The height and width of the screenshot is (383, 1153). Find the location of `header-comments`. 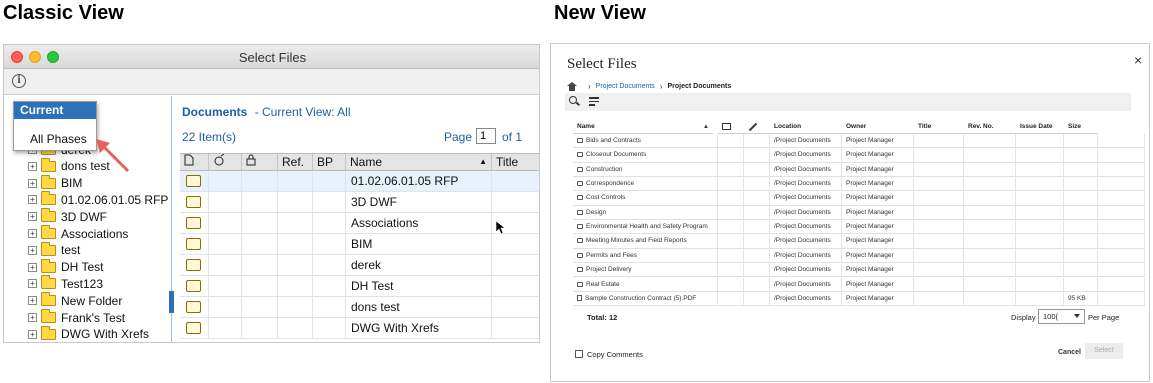

header-comments is located at coordinates (731, 127).